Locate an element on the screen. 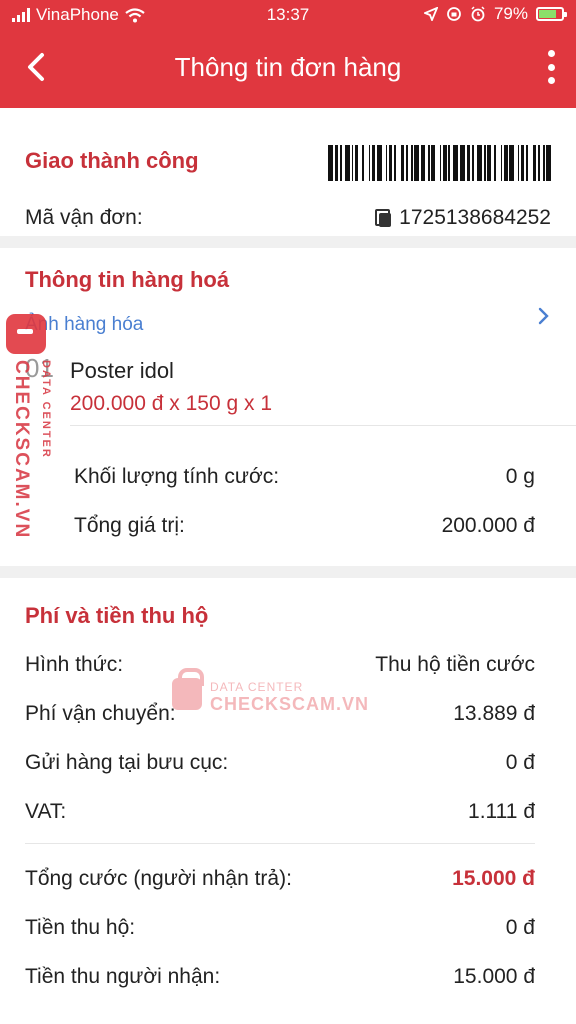  tracking-copy-button: 1725138684252 is located at coordinates (463, 218).